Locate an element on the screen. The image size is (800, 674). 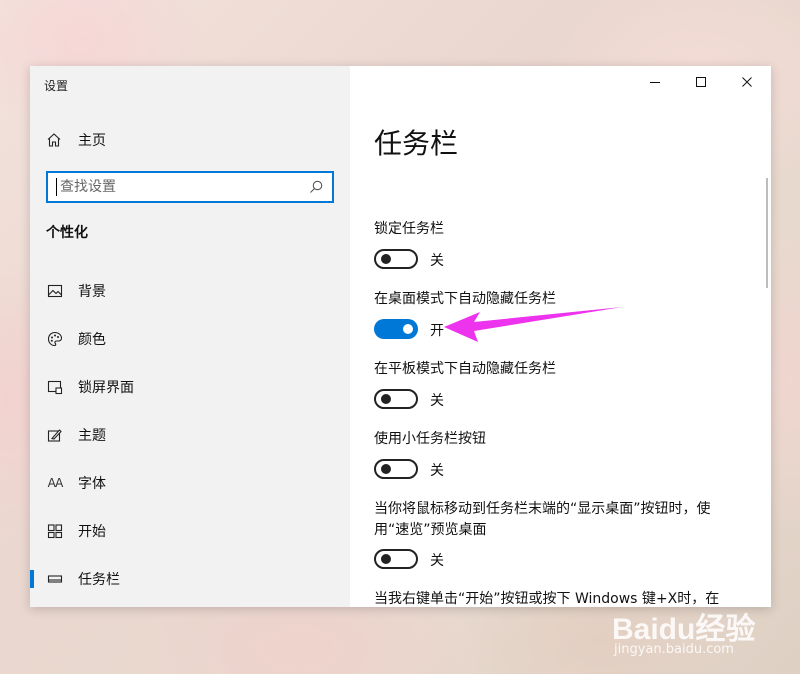
sidebar-item-fonts: AA 字体 is located at coordinates (190, 483).